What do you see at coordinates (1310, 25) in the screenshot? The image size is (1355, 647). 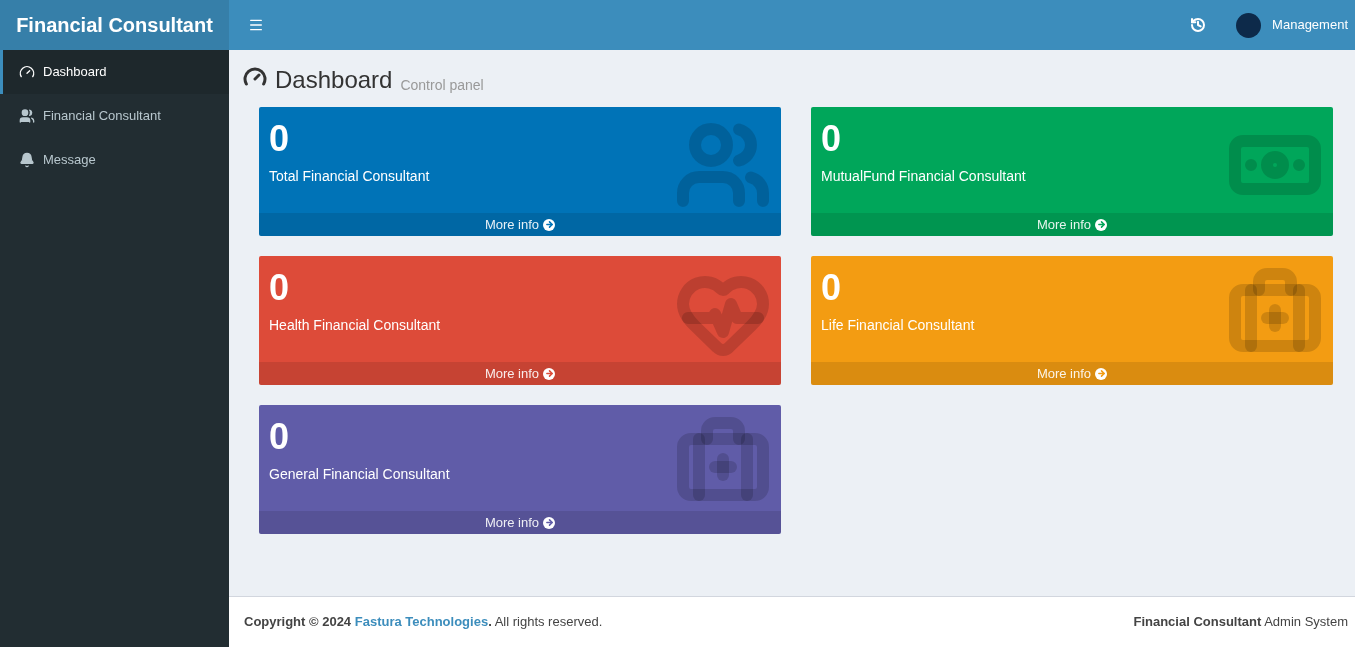 I see `user-name: Management` at bounding box center [1310, 25].